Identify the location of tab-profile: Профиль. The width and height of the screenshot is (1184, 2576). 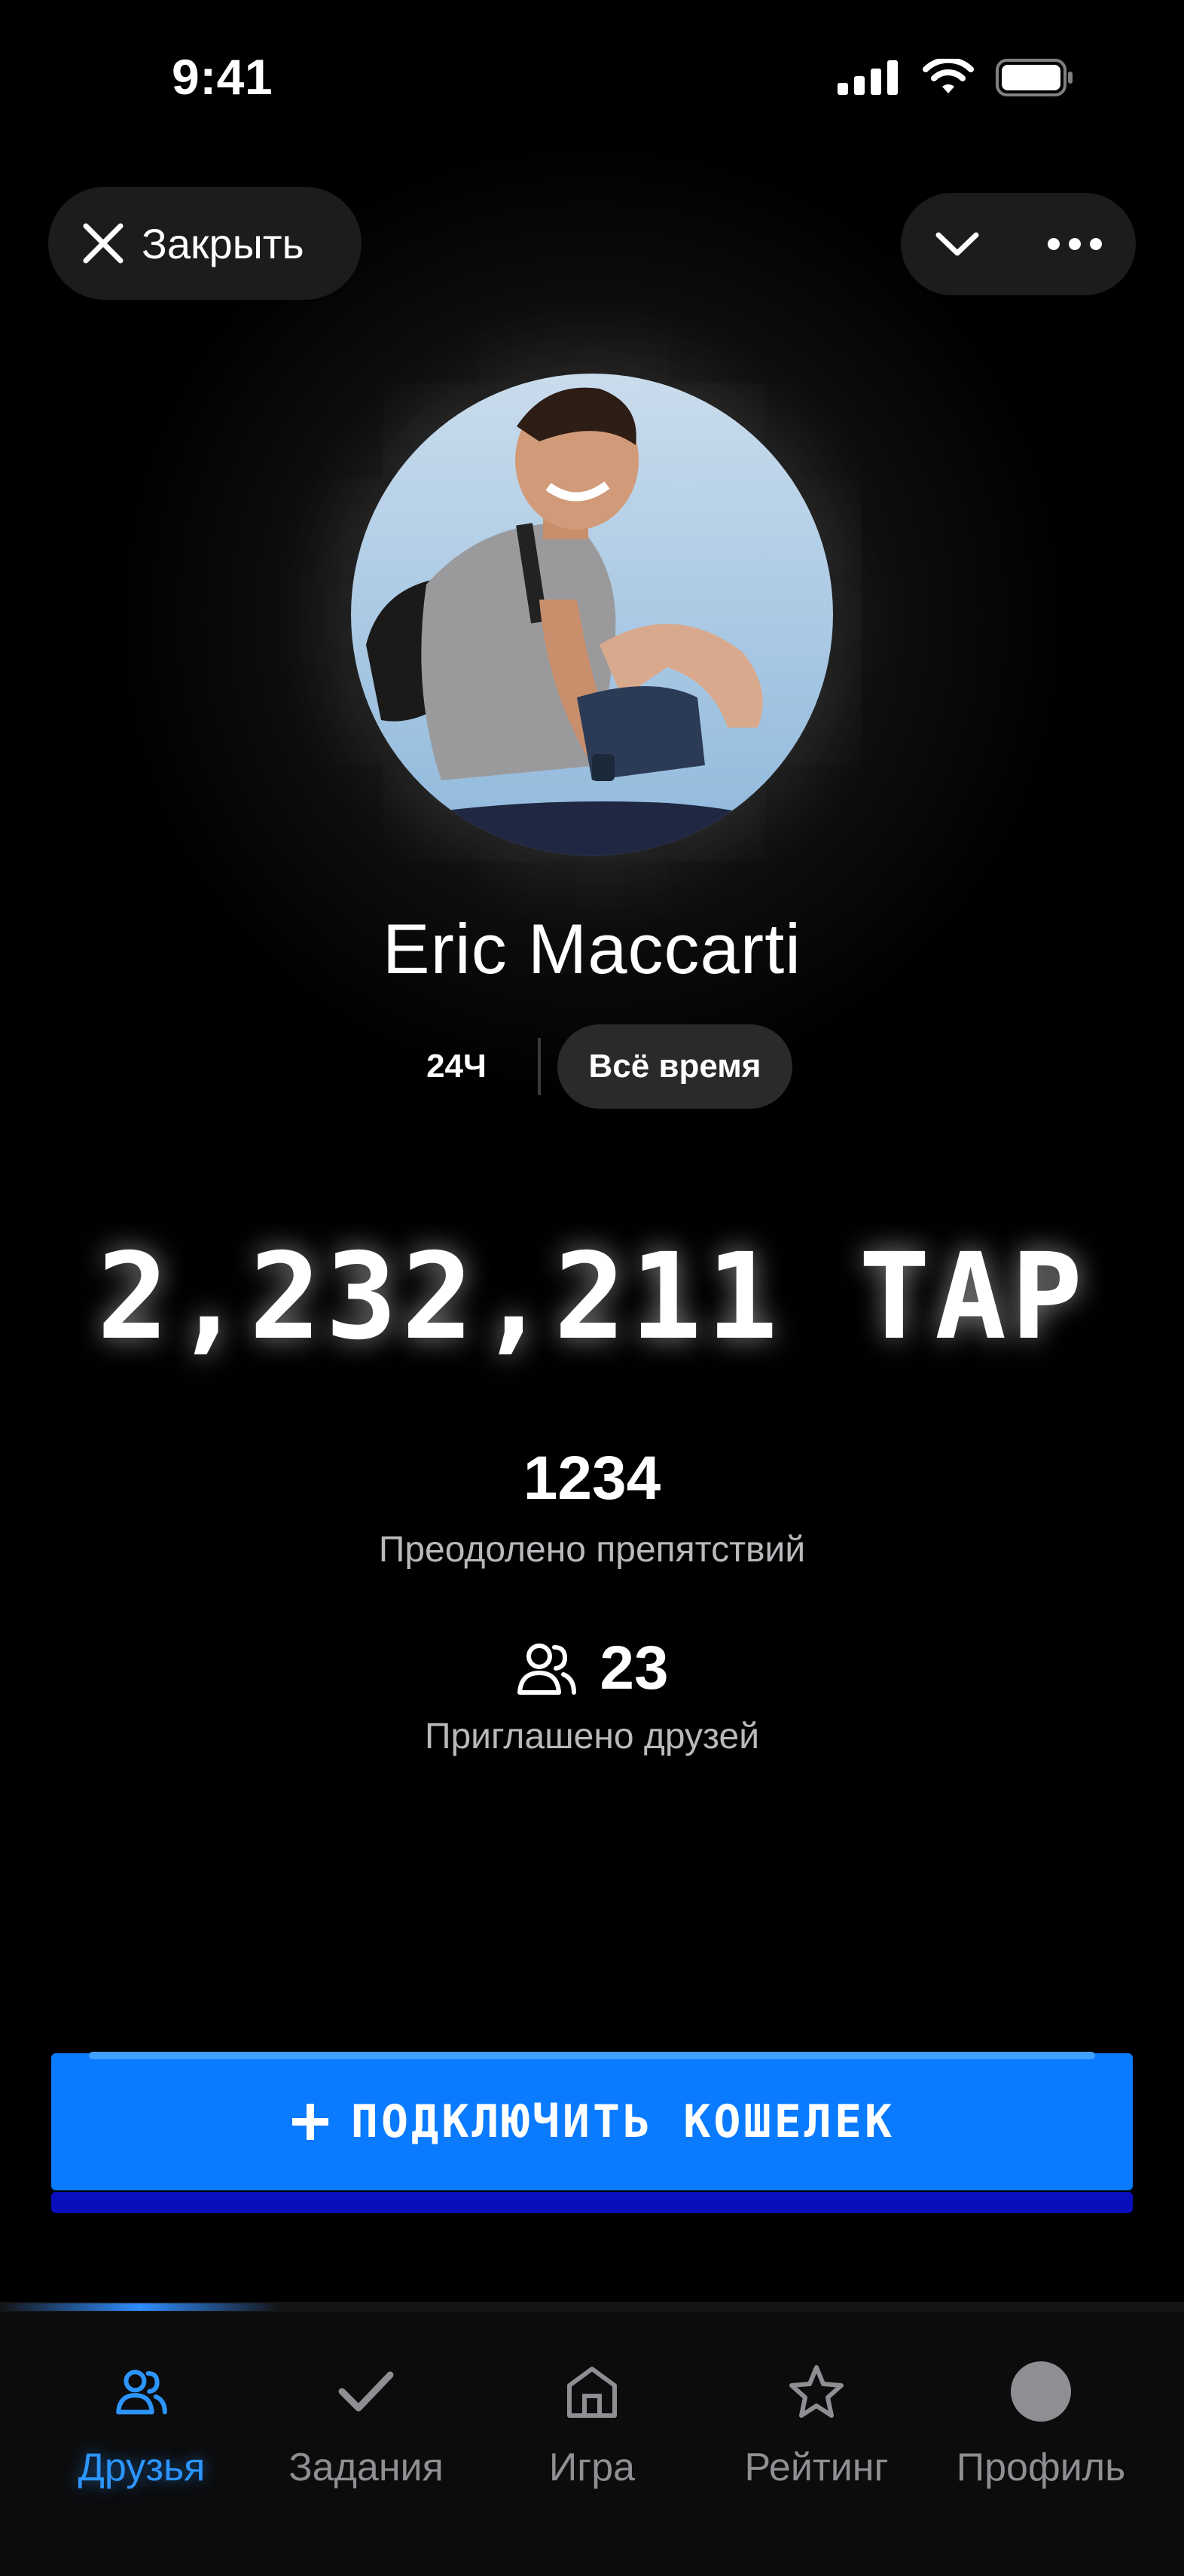
(1041, 2433).